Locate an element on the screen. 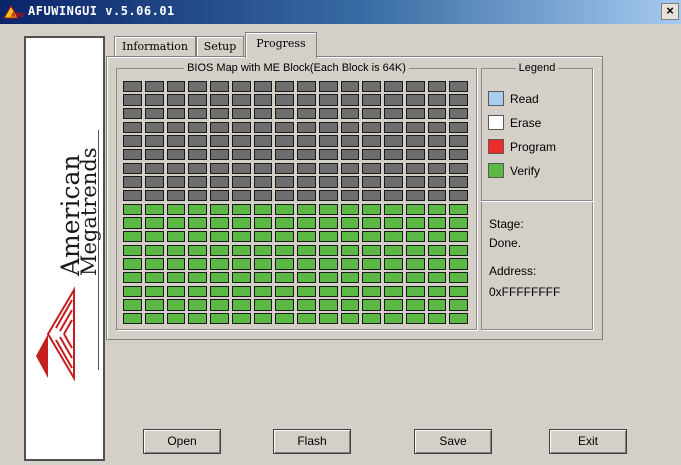 This screenshot has width=681, height=465. ami-pyramid-logo is located at coordinates (55, 334).